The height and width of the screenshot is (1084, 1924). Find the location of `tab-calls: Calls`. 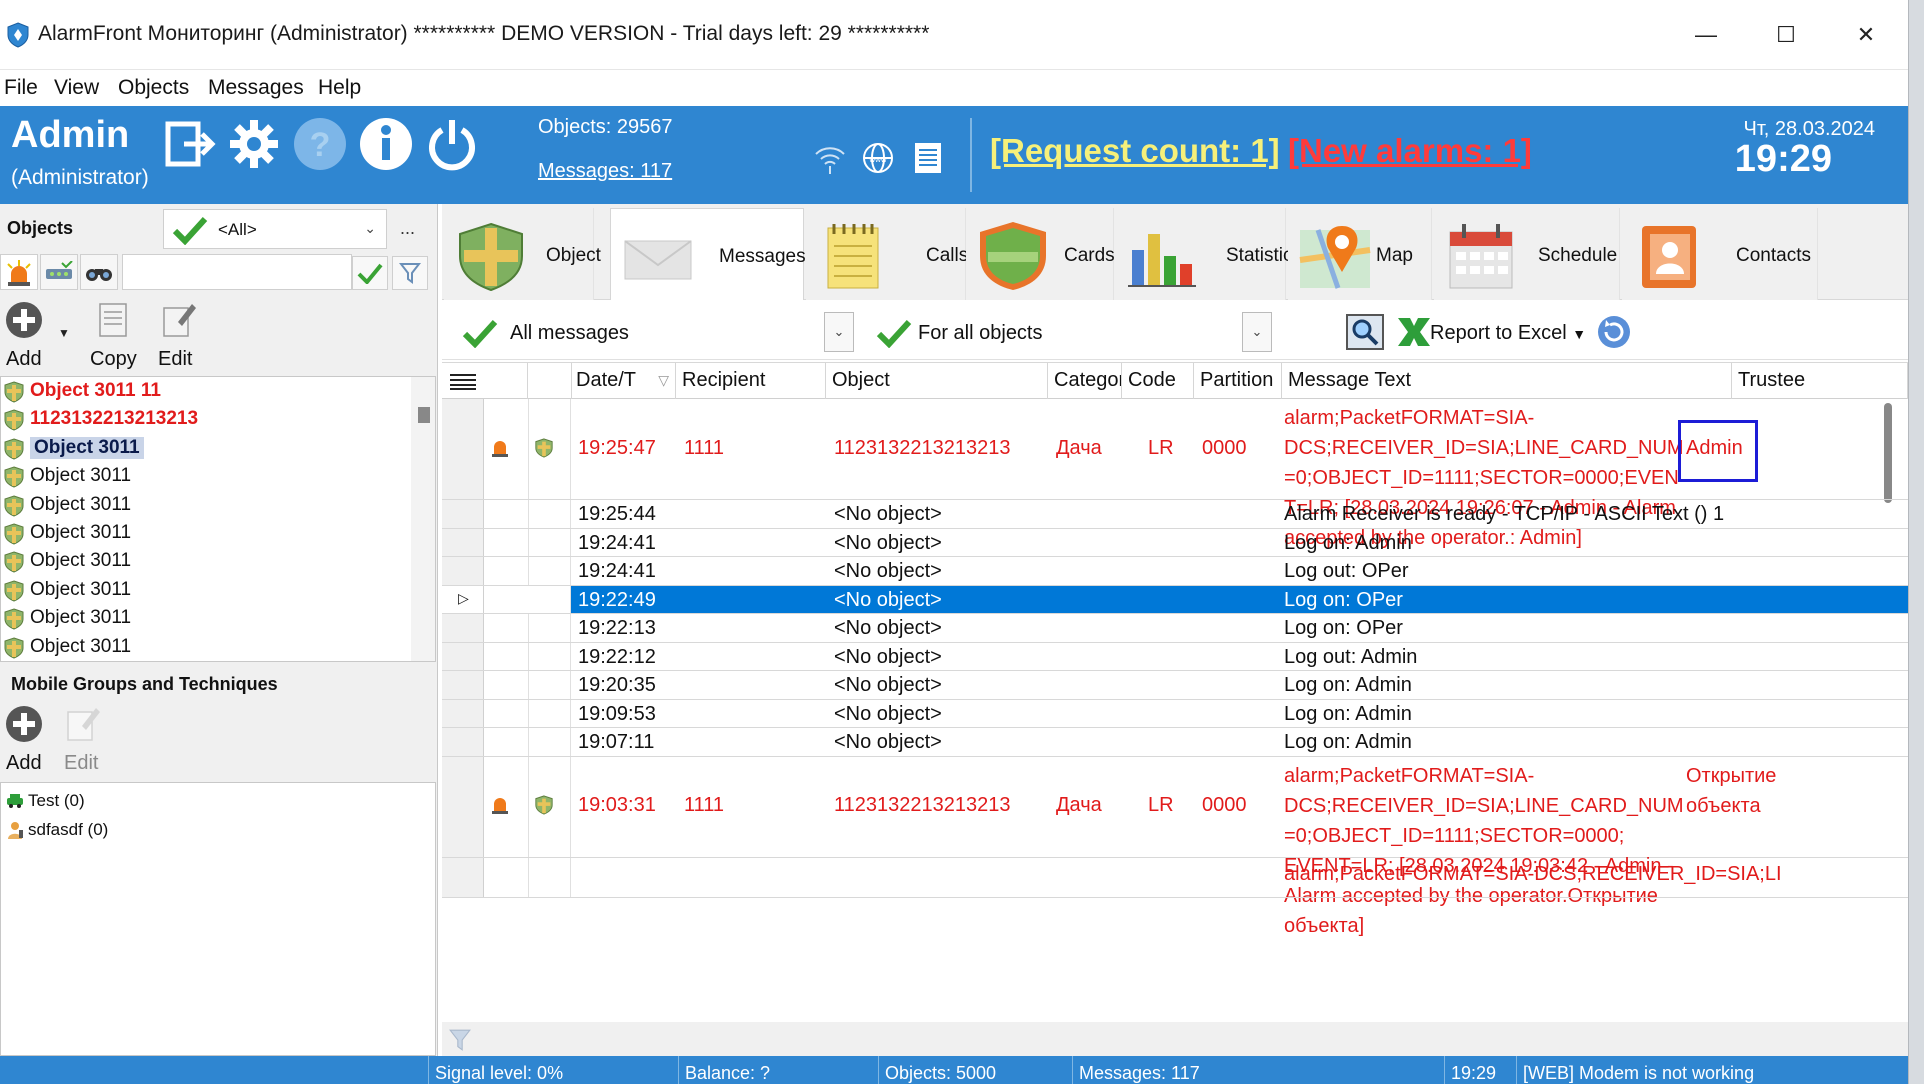

tab-calls: Calls is located at coordinates (887, 254).